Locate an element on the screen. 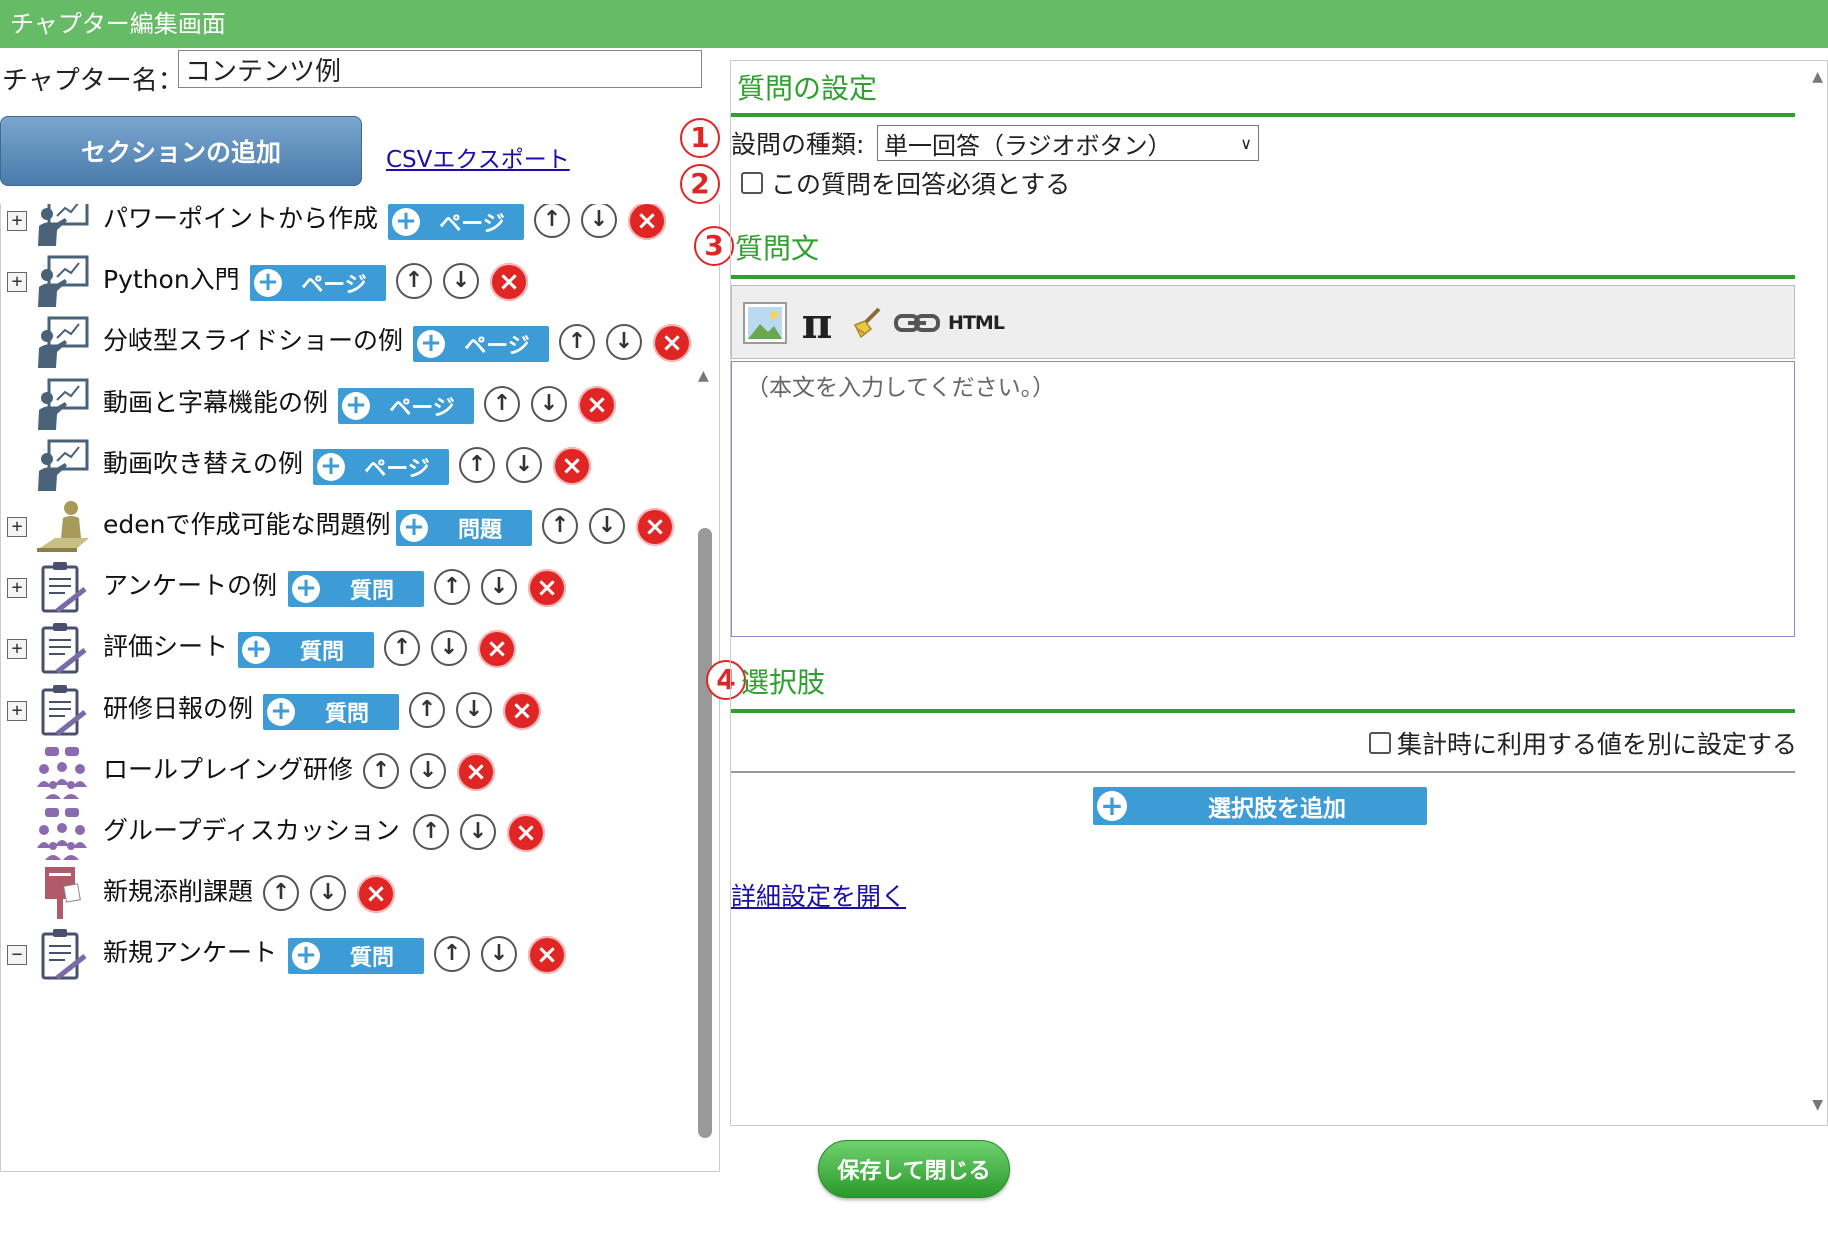  question-type-select: 単一回答（ラジオボタン） ∨ is located at coordinates (1068, 143).